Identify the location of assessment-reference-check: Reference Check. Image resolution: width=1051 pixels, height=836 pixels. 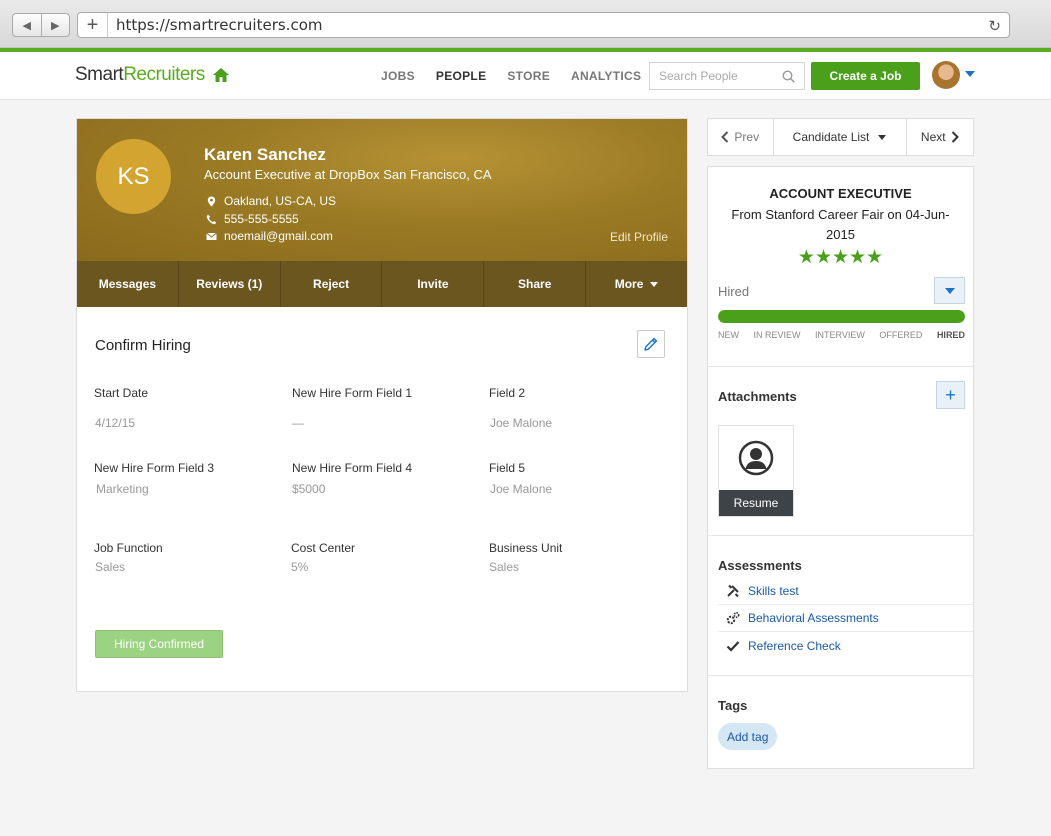
(845, 645).